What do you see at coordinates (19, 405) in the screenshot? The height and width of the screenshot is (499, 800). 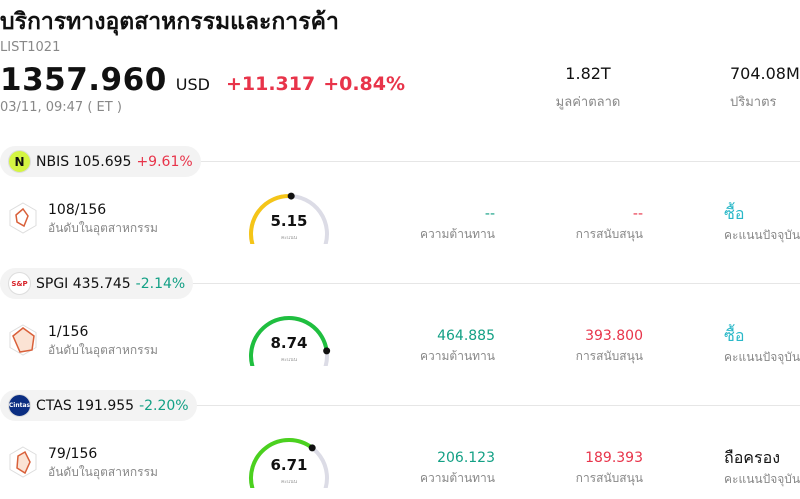 I see `company-logo-icon: Cintas` at bounding box center [19, 405].